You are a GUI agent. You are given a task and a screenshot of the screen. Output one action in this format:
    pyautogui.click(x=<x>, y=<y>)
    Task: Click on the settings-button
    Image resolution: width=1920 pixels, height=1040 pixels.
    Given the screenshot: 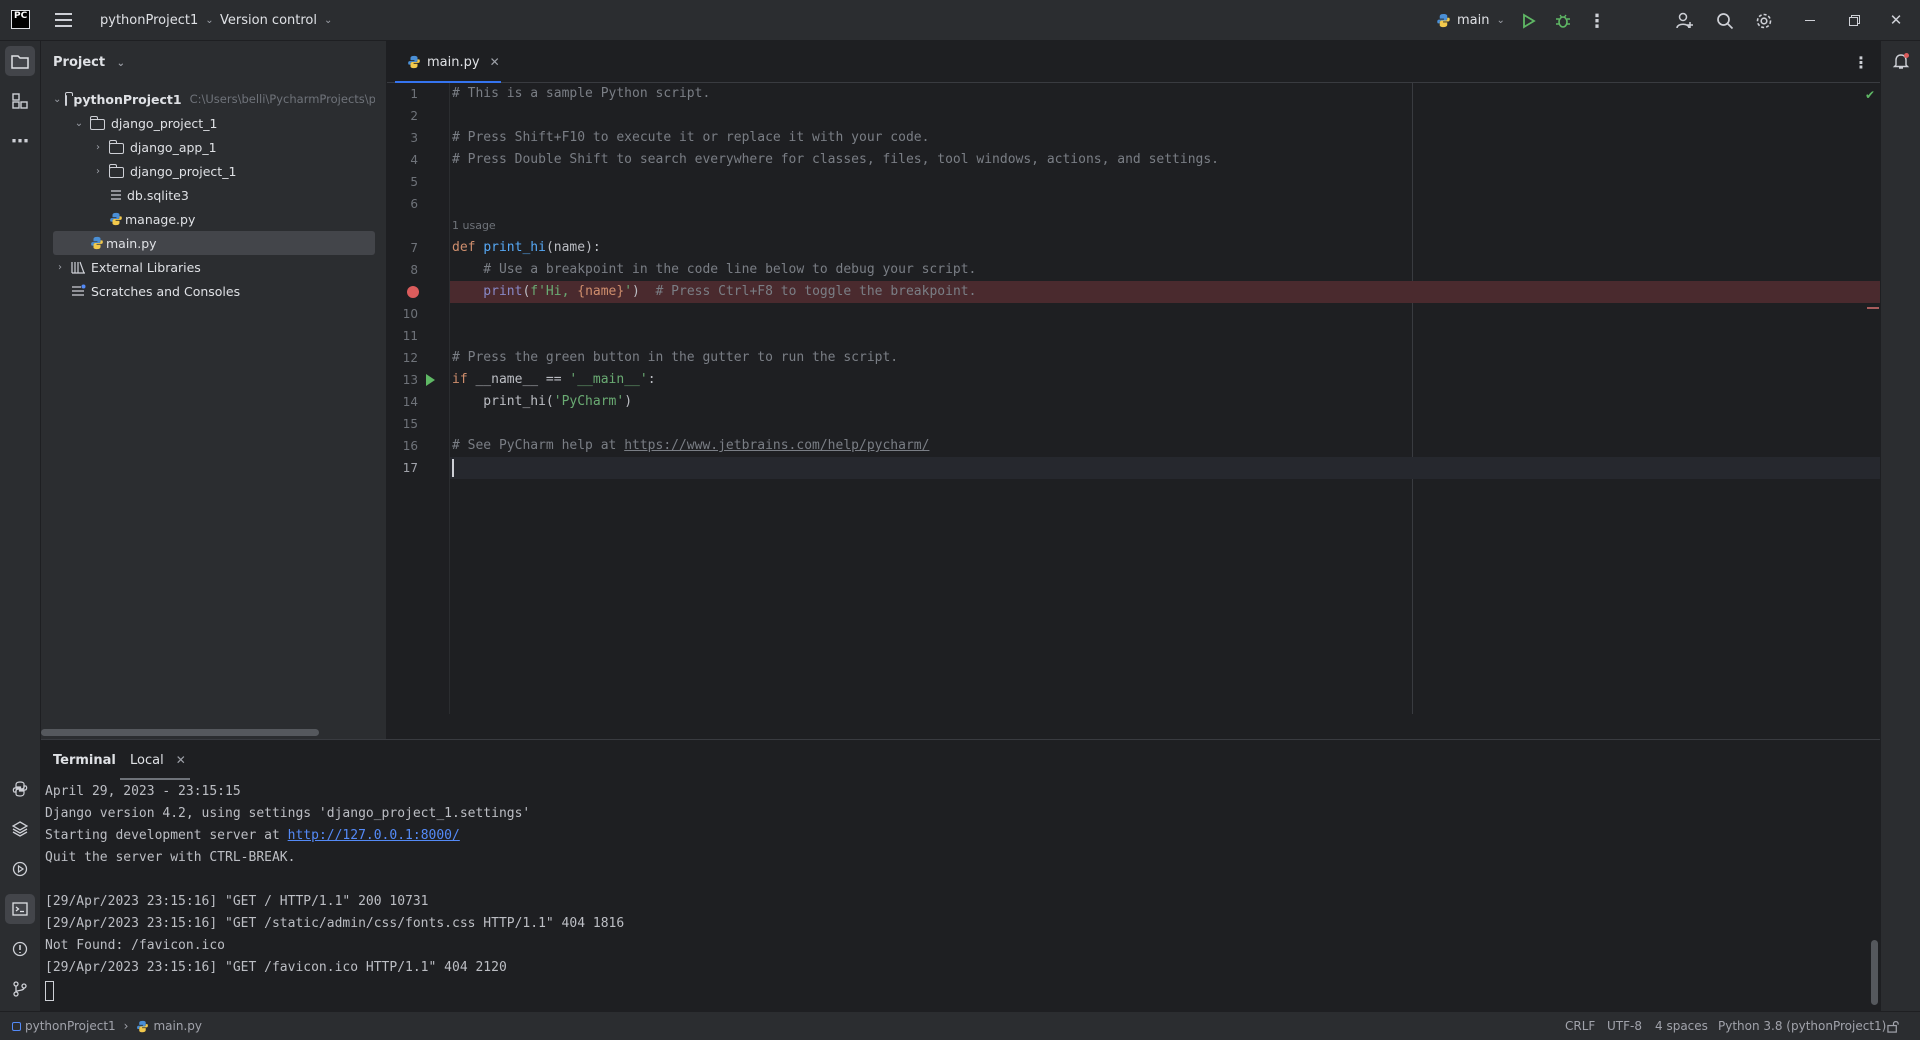 What is the action you would take?
    pyautogui.click(x=1764, y=21)
    